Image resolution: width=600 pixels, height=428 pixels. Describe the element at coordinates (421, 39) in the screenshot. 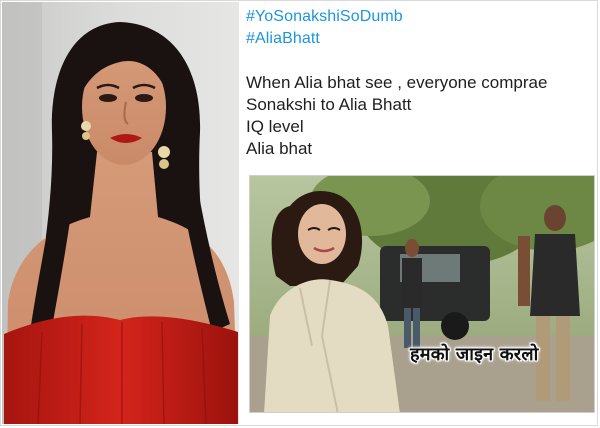

I see `hashtag-link: #AliaBhatt` at that location.